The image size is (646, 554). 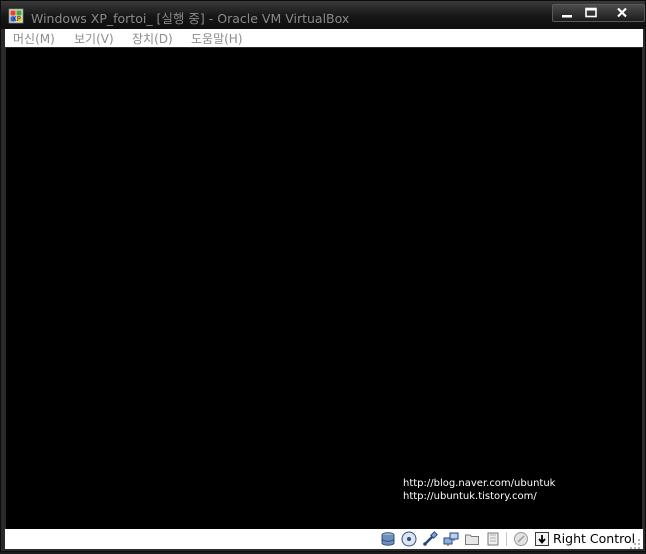 I want to click on host-key-icon, so click(x=542, y=539).